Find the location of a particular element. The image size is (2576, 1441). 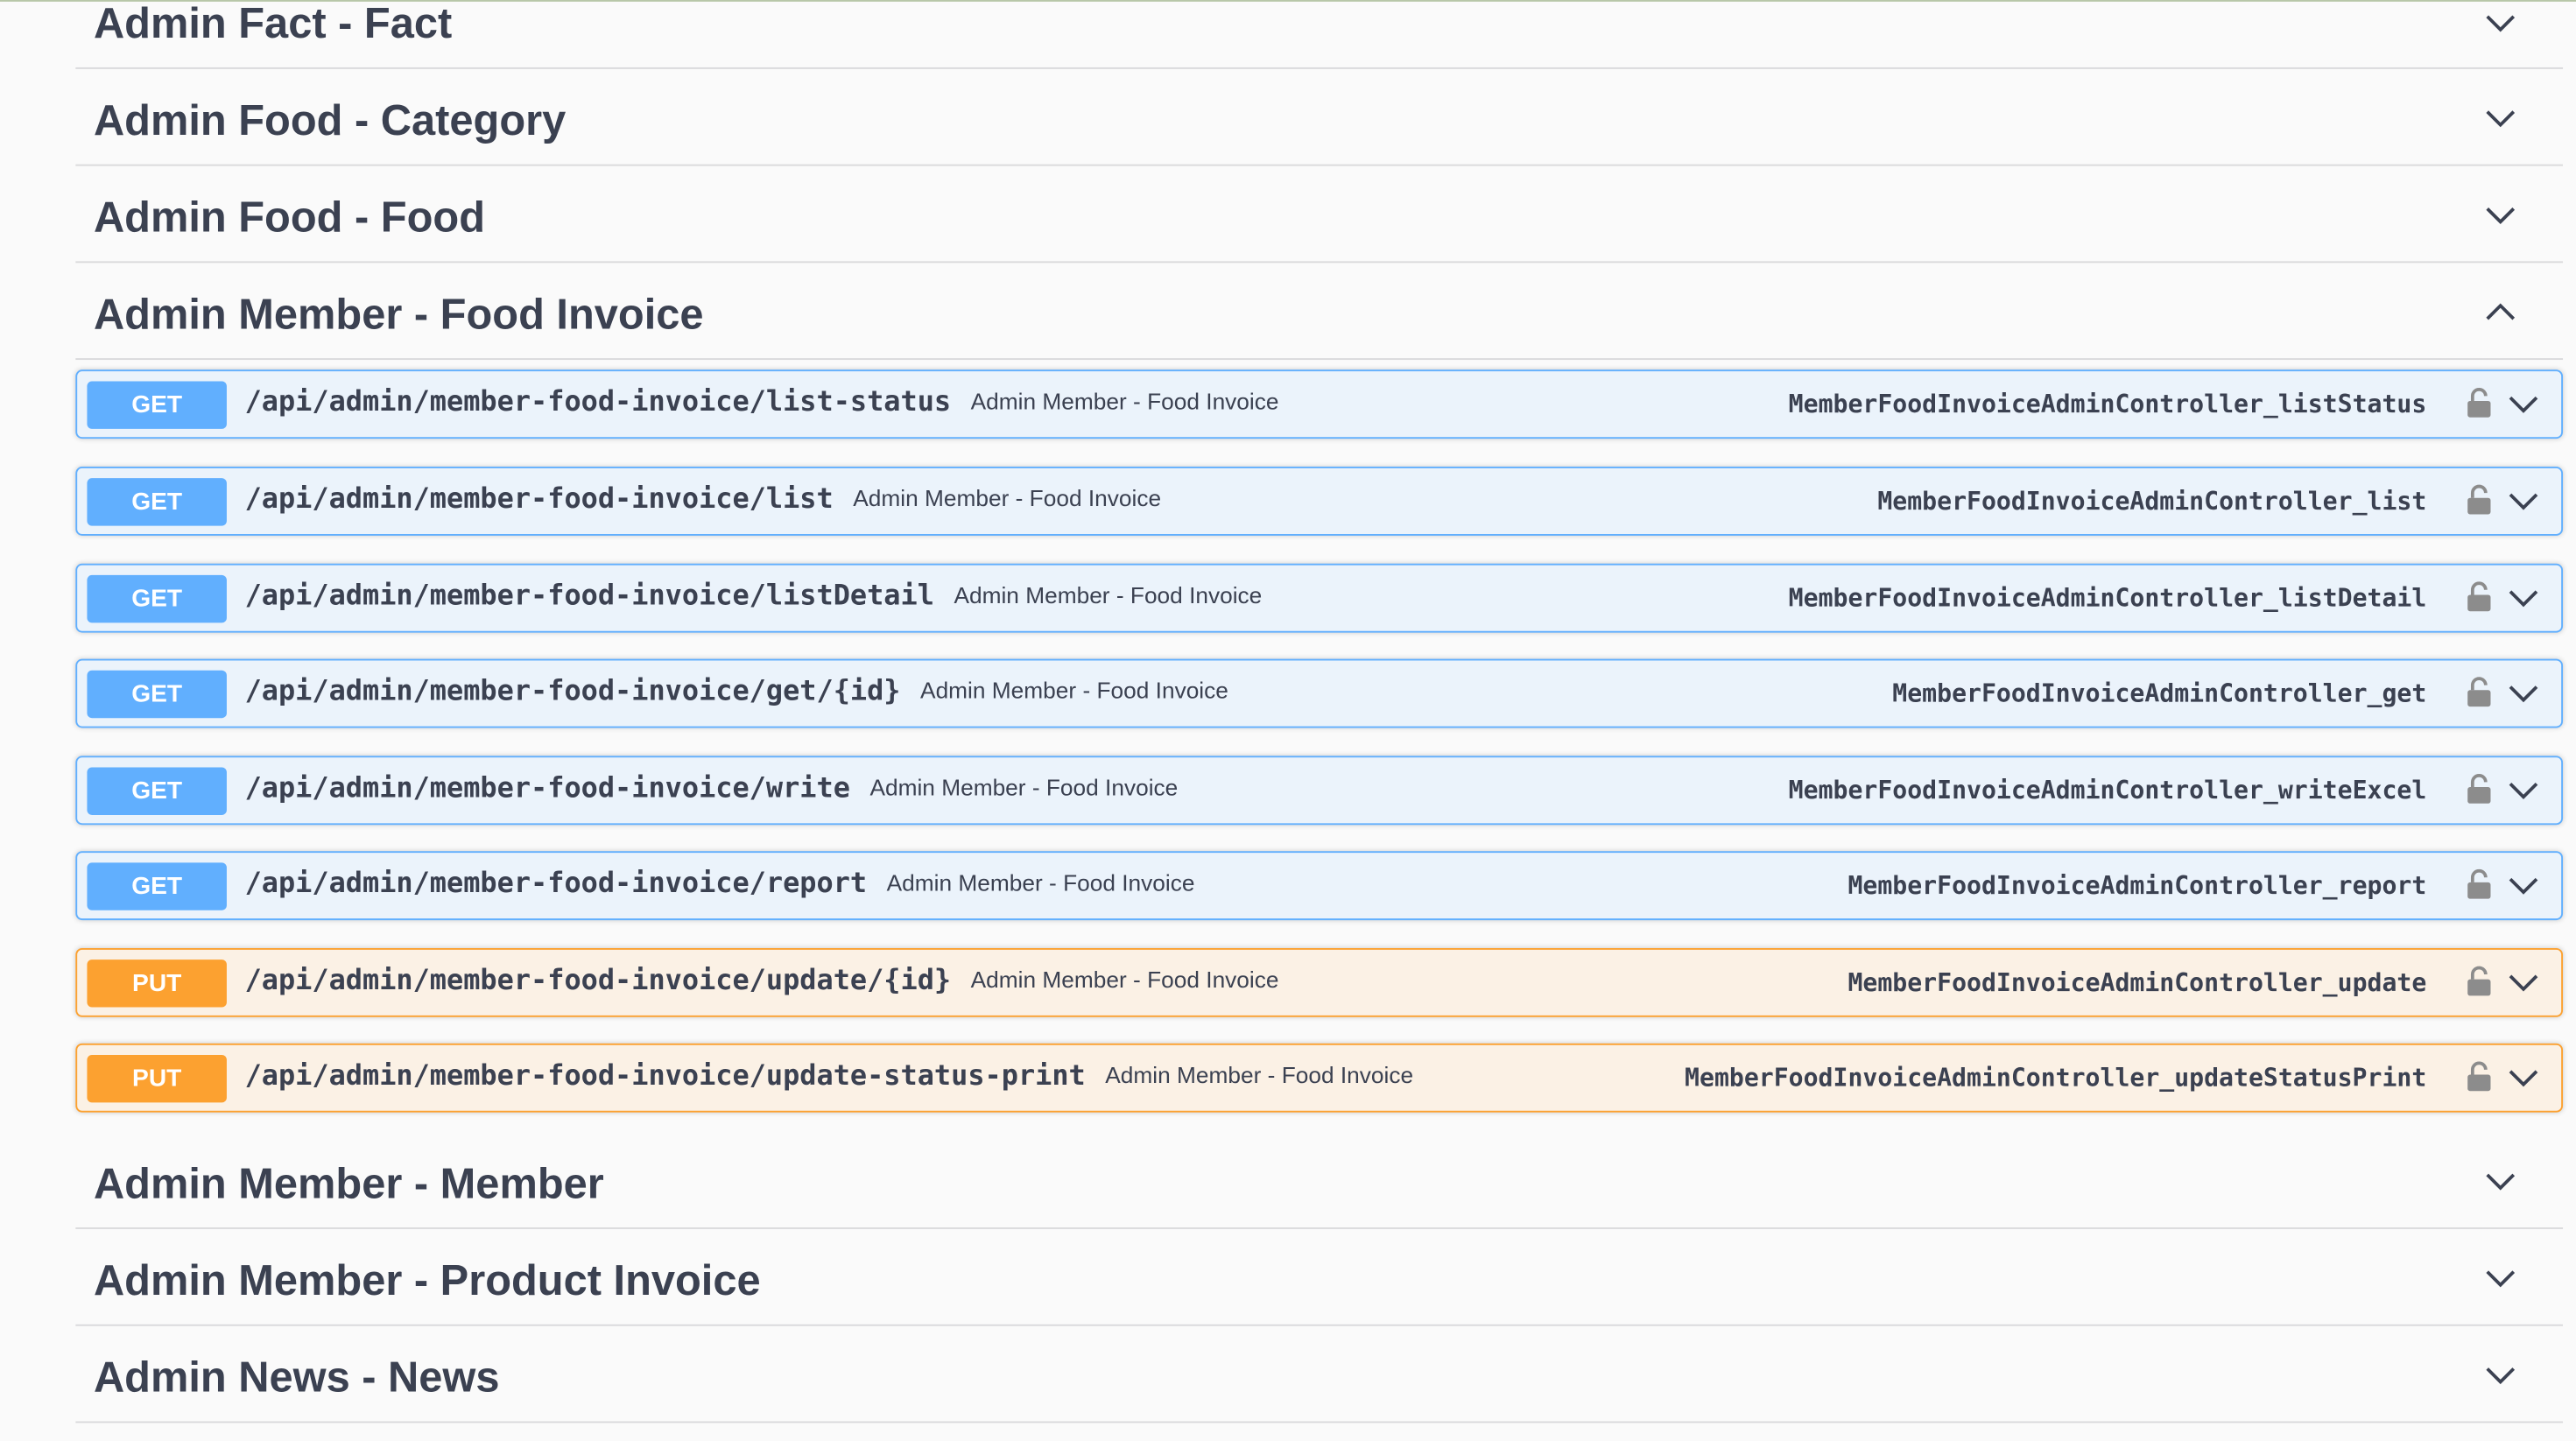

tag-title: Admin Member - Member is located at coordinates (348, 1183).